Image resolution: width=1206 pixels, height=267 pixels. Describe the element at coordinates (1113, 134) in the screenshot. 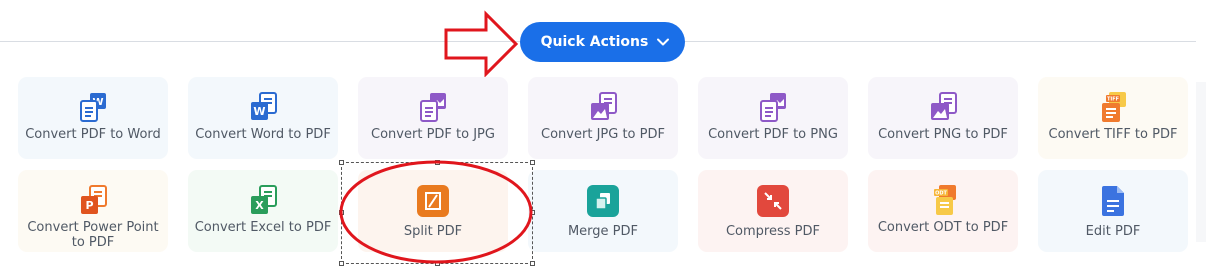

I see `action-label: Convert TIFF to PDF` at that location.